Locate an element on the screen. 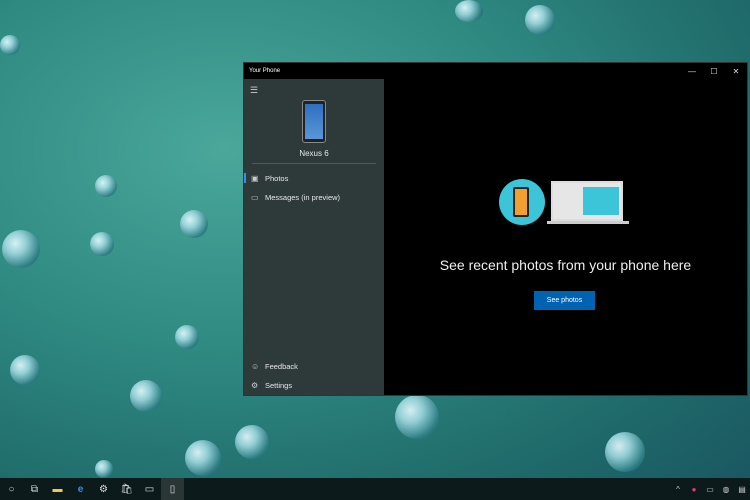  see-photos-button: See photos is located at coordinates (564, 300).